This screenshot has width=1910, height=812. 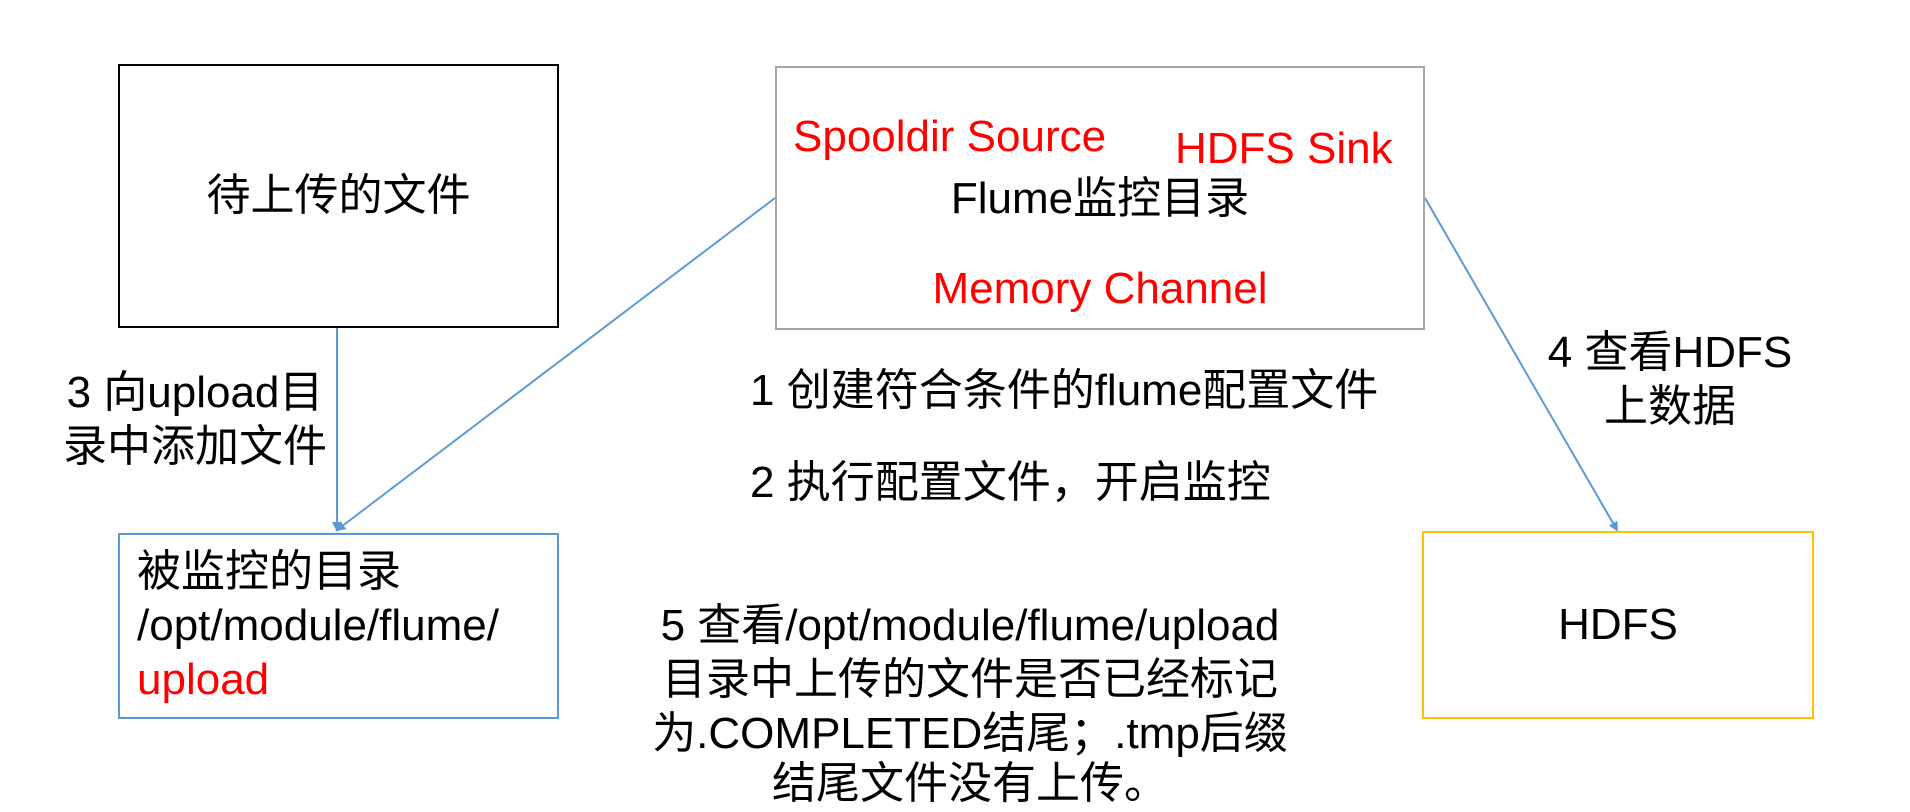 I want to click on hdfs-box: HDFS, so click(x=1618, y=625).